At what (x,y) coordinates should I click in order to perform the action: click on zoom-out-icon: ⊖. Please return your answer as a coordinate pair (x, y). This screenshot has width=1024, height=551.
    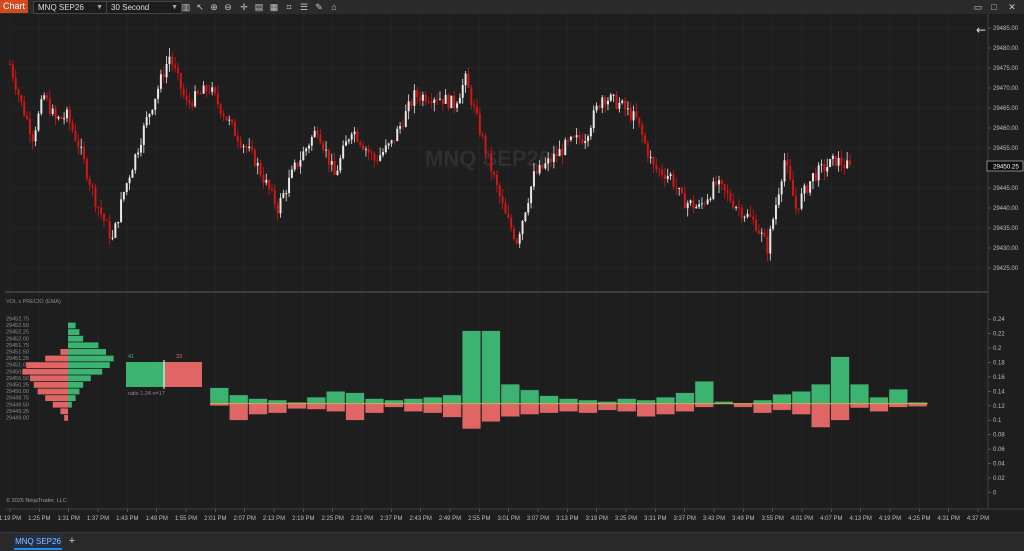
    Looking at the image, I should click on (228, 7).